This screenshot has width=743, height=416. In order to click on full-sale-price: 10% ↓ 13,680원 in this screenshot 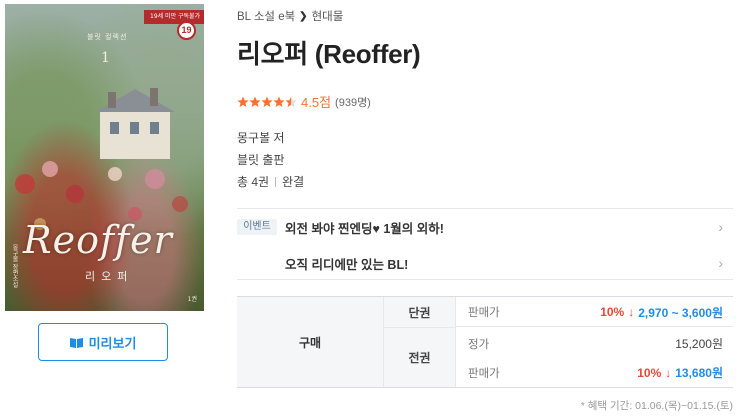, I will do `click(680, 372)`.